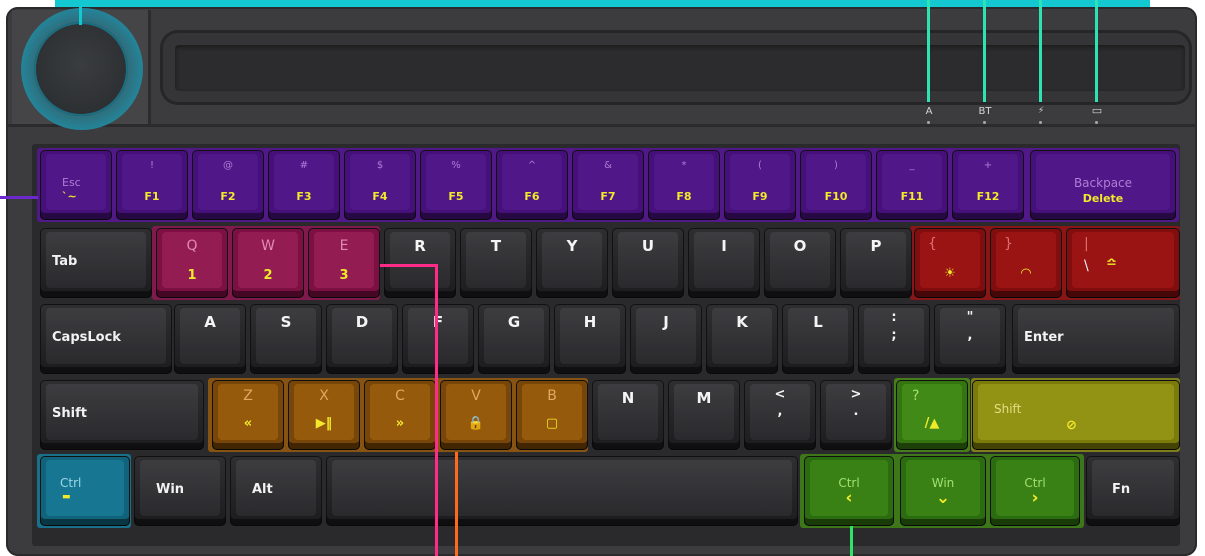 The height and width of the screenshot is (556, 1205). I want to click on key-t: T, so click(496, 263).